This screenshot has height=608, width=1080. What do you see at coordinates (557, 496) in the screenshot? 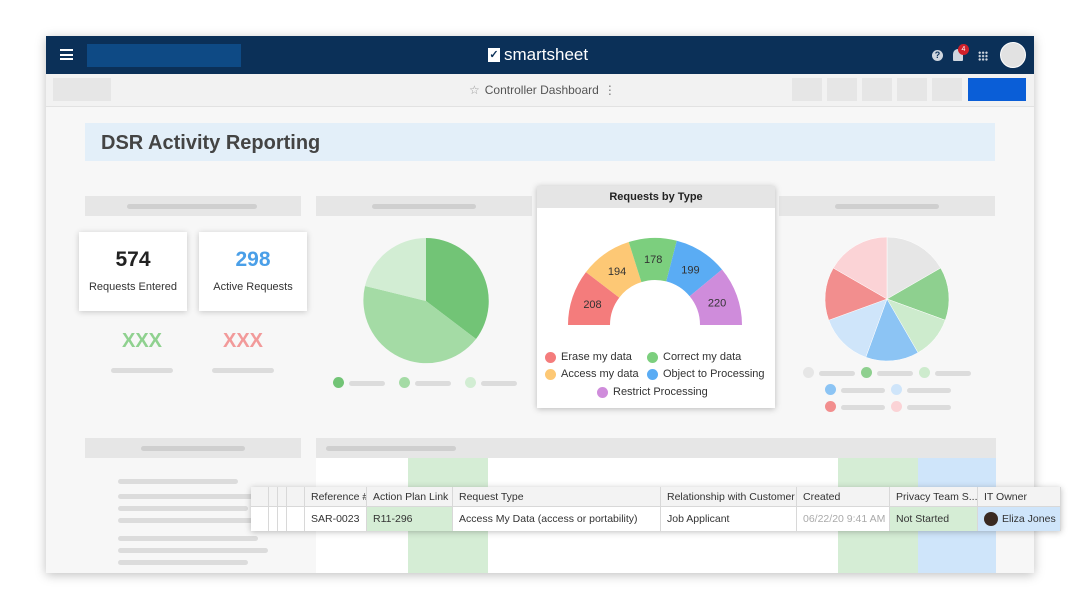
I see `column-header: Request Type` at bounding box center [557, 496].